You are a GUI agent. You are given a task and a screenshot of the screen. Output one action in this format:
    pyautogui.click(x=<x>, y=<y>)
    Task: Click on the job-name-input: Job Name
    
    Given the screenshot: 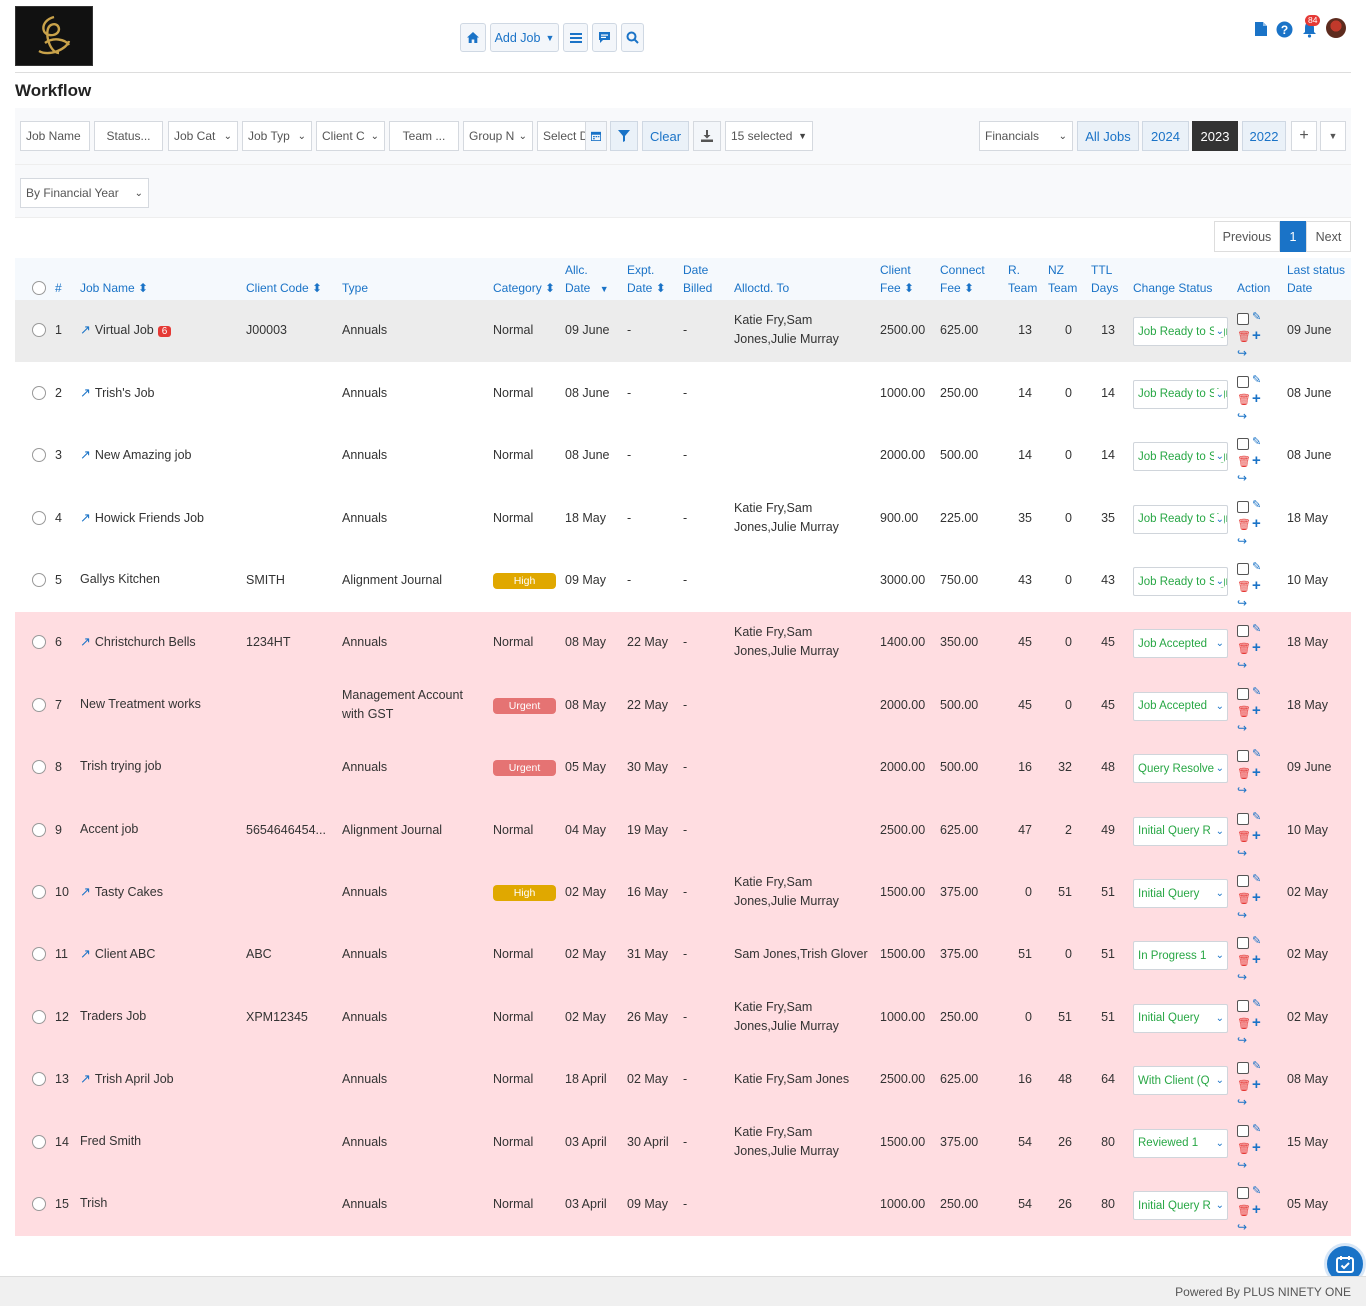 What is the action you would take?
    pyautogui.click(x=55, y=136)
    